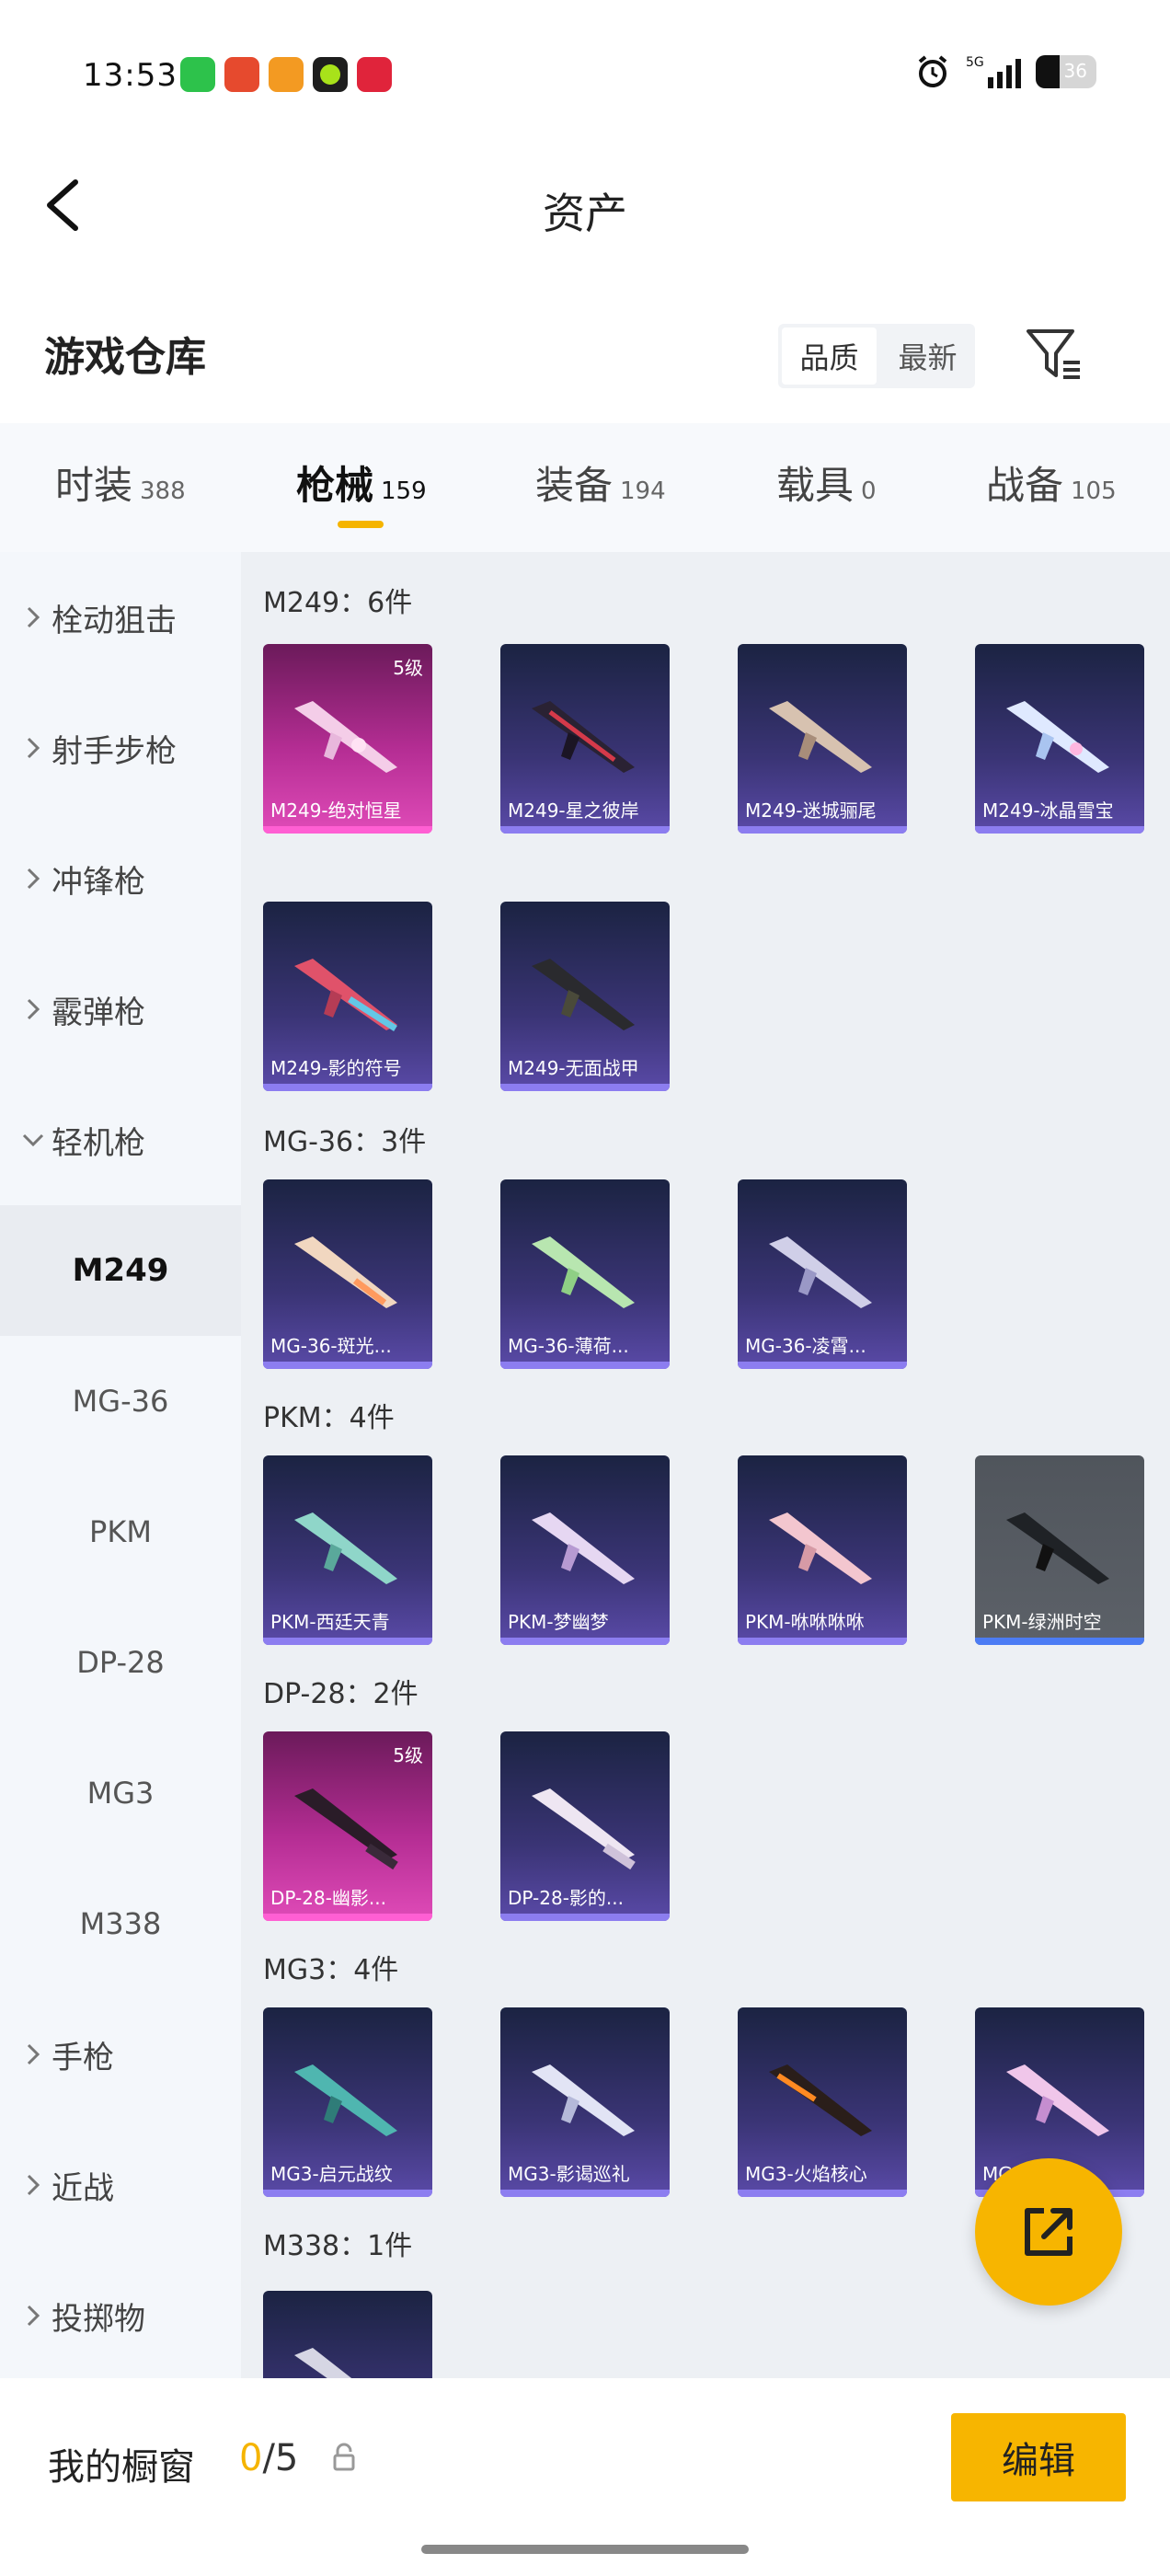 The image size is (1170, 2576). What do you see at coordinates (197, 74) in the screenshot?
I see `wechat-icon` at bounding box center [197, 74].